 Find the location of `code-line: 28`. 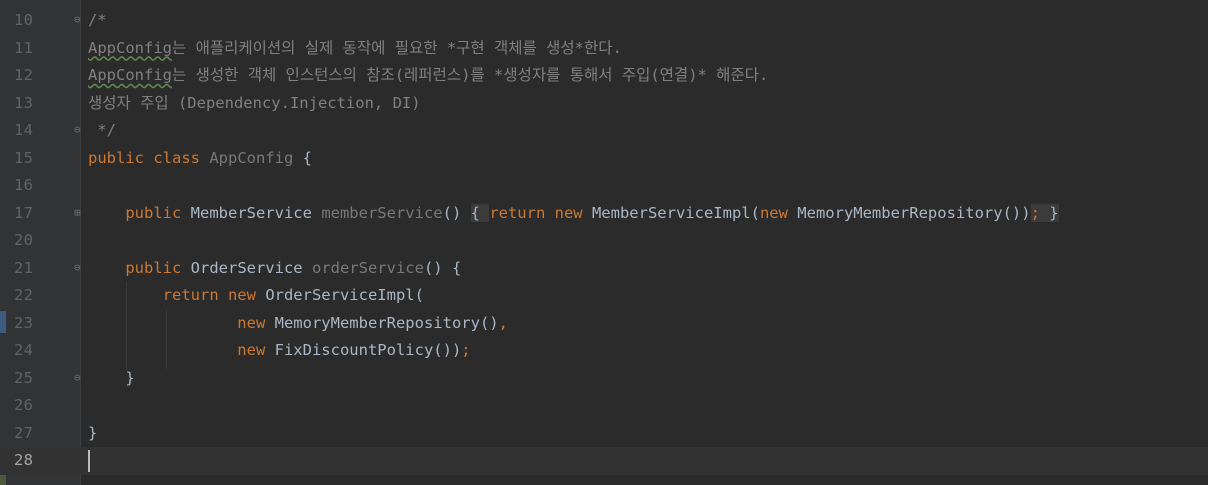

code-line: 28 is located at coordinates (604, 461).